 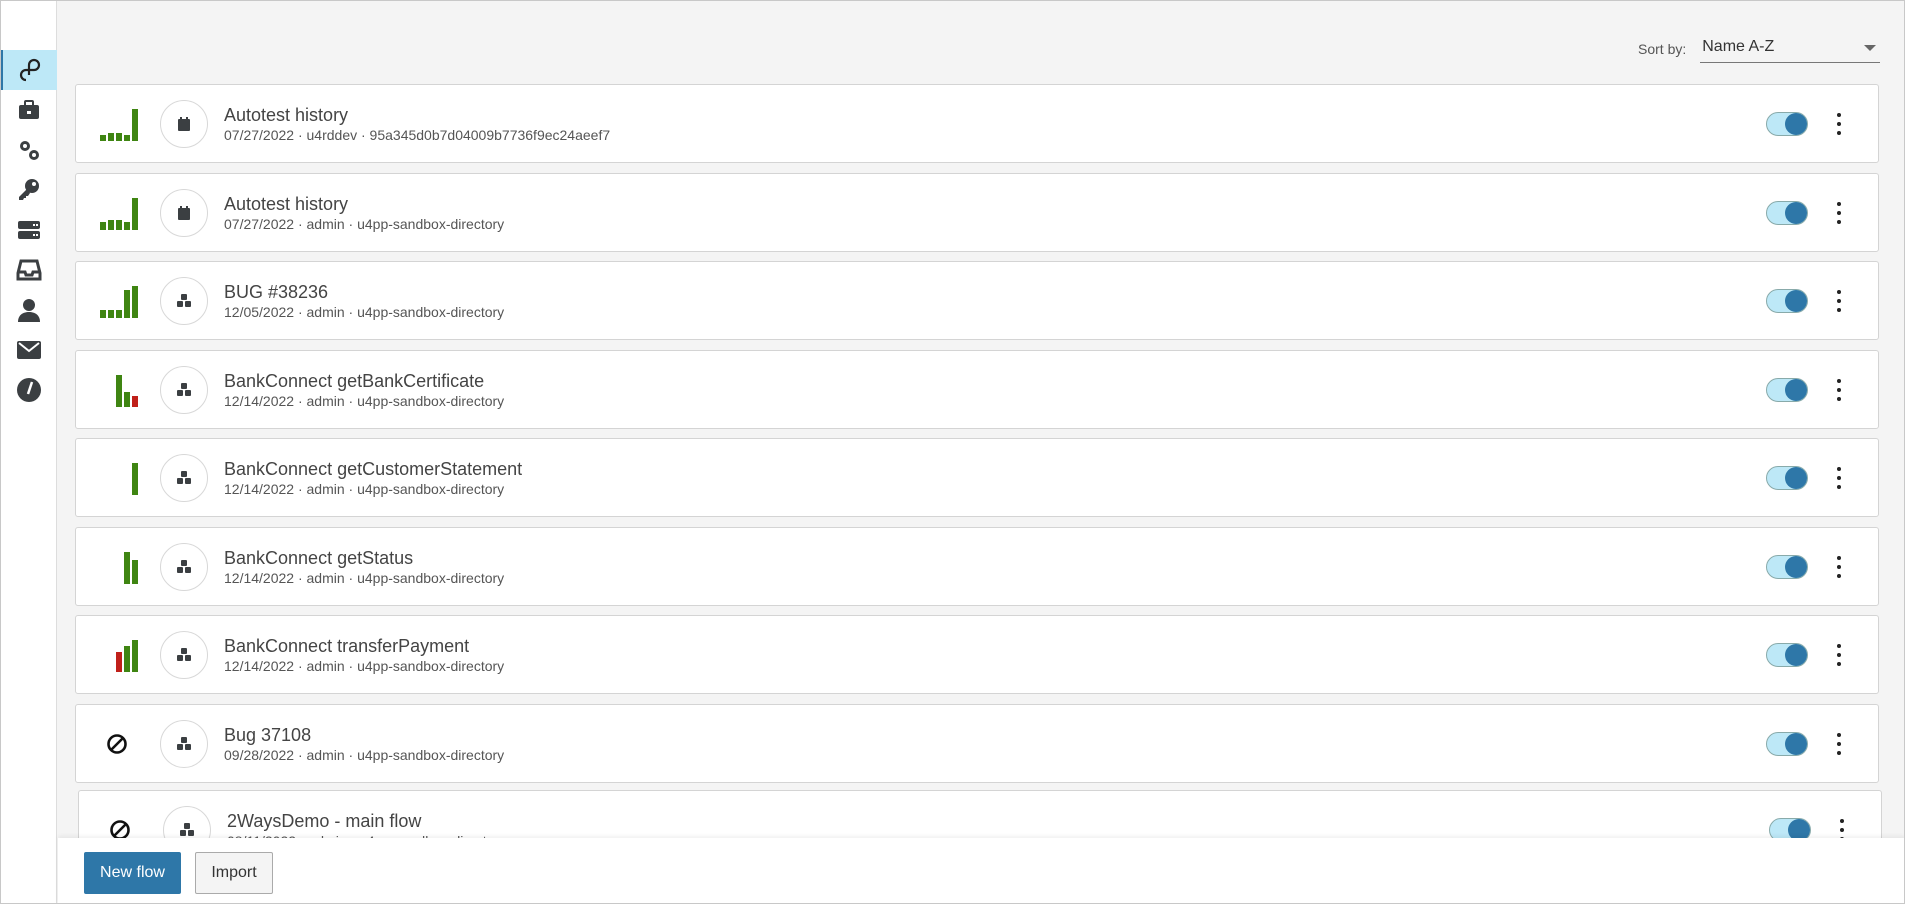 What do you see at coordinates (1870, 48) in the screenshot?
I see `caret-down-icon` at bounding box center [1870, 48].